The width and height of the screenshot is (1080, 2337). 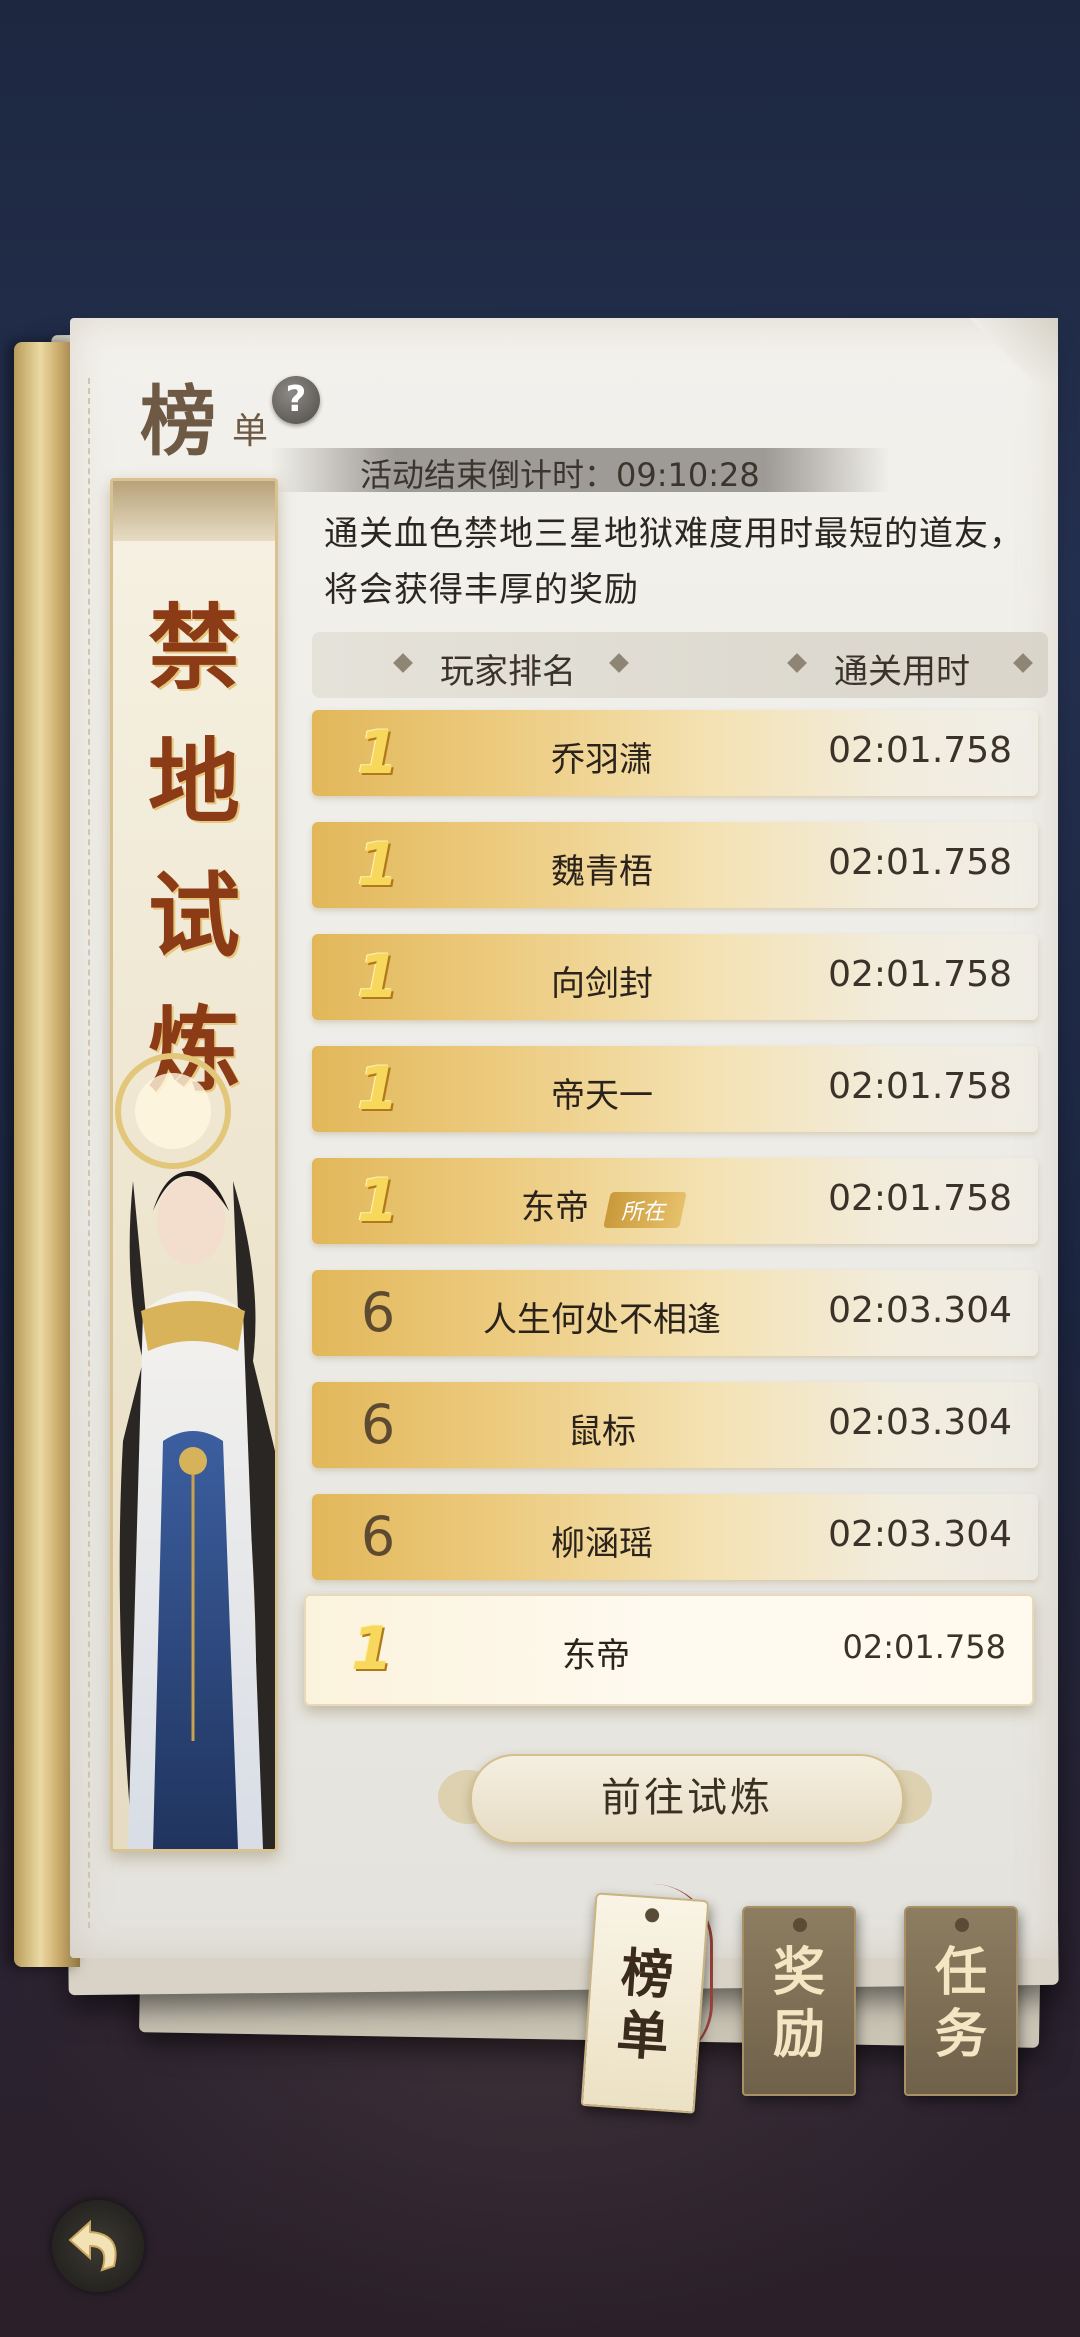 What do you see at coordinates (602, 760) in the screenshot?
I see `player-name: 乔羽潇` at bounding box center [602, 760].